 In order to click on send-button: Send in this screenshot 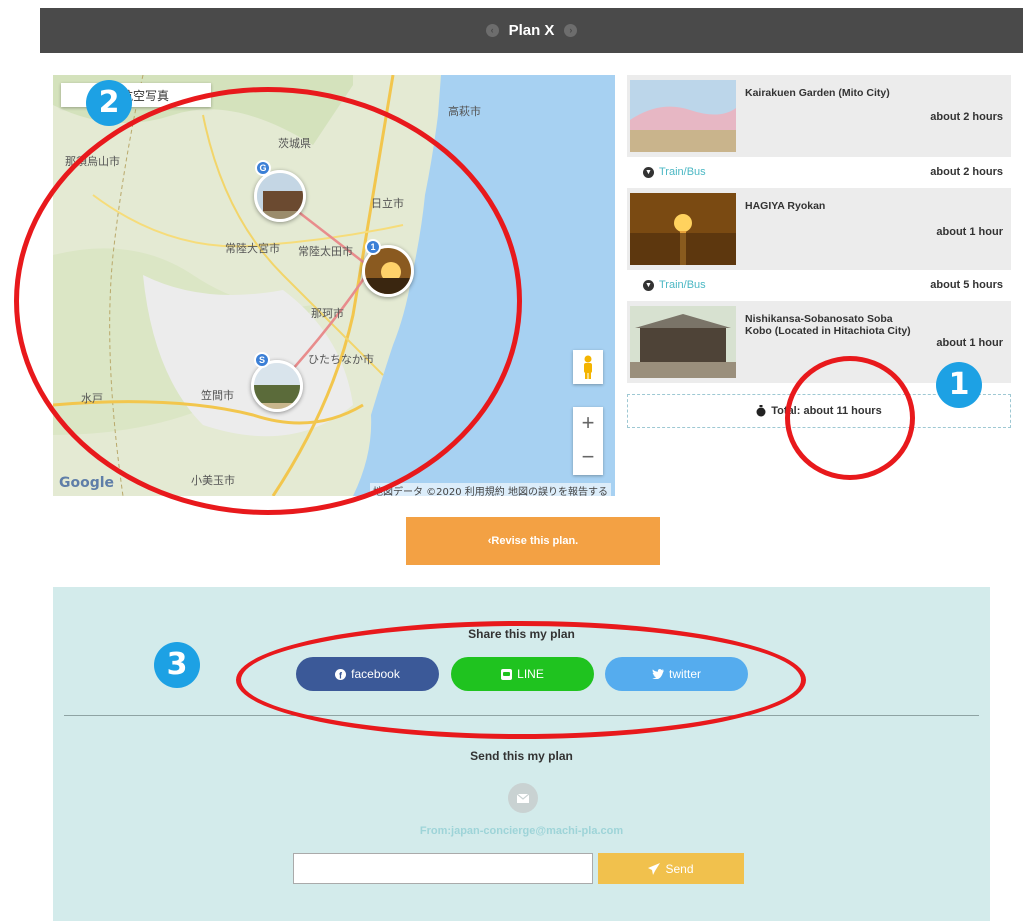, I will do `click(671, 868)`.